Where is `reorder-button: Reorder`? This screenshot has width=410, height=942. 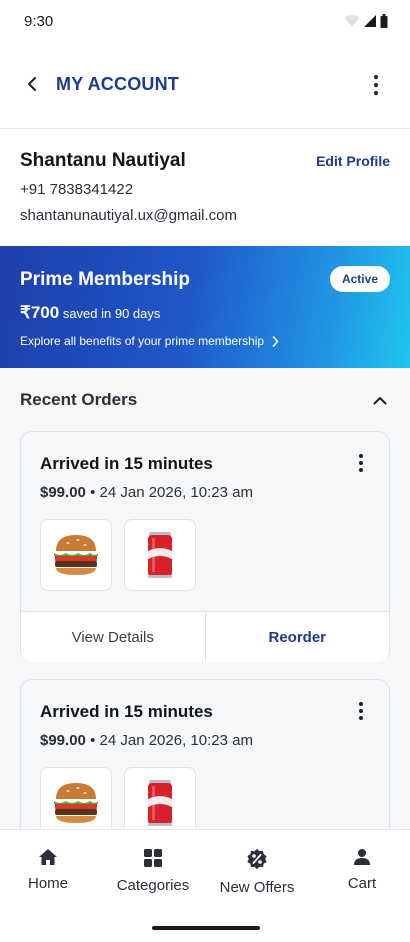
reorder-button: Reorder is located at coordinates (297, 637).